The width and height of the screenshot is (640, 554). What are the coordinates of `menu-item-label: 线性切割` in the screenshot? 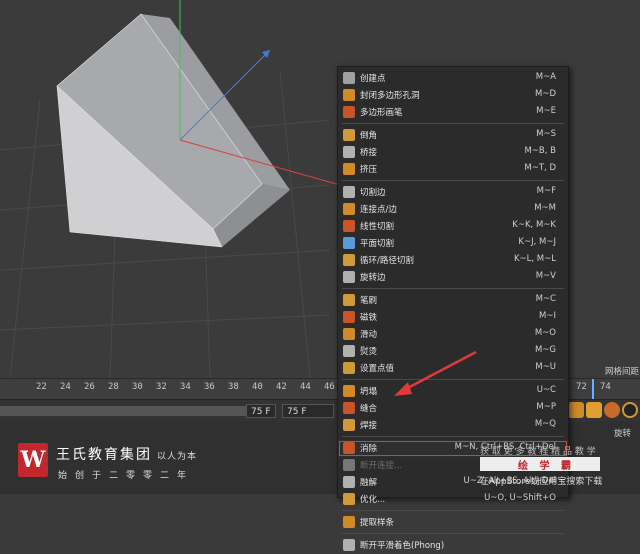 It's located at (377, 227).